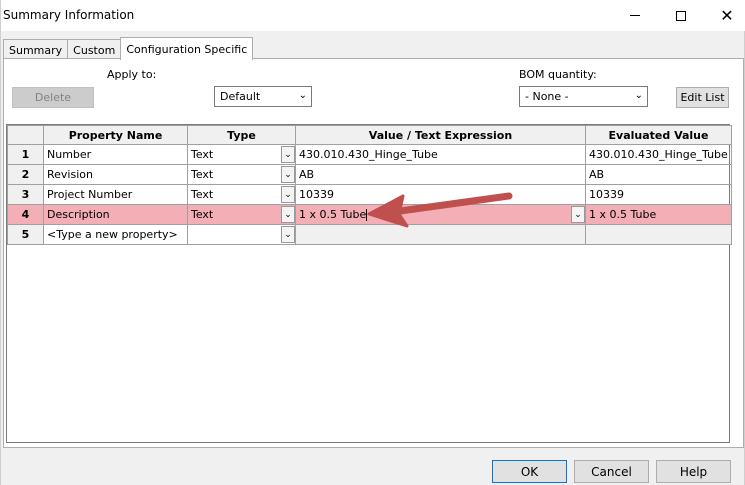 The width and height of the screenshot is (745, 485). Describe the element at coordinates (36, 49) in the screenshot. I see `tab-summary: Summary` at that location.